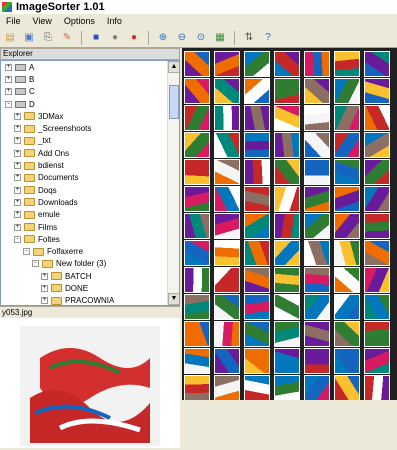 This screenshot has width=397, height=450. Describe the element at coordinates (90, 227) in the screenshot. I see `tree-item: + Films` at that location.